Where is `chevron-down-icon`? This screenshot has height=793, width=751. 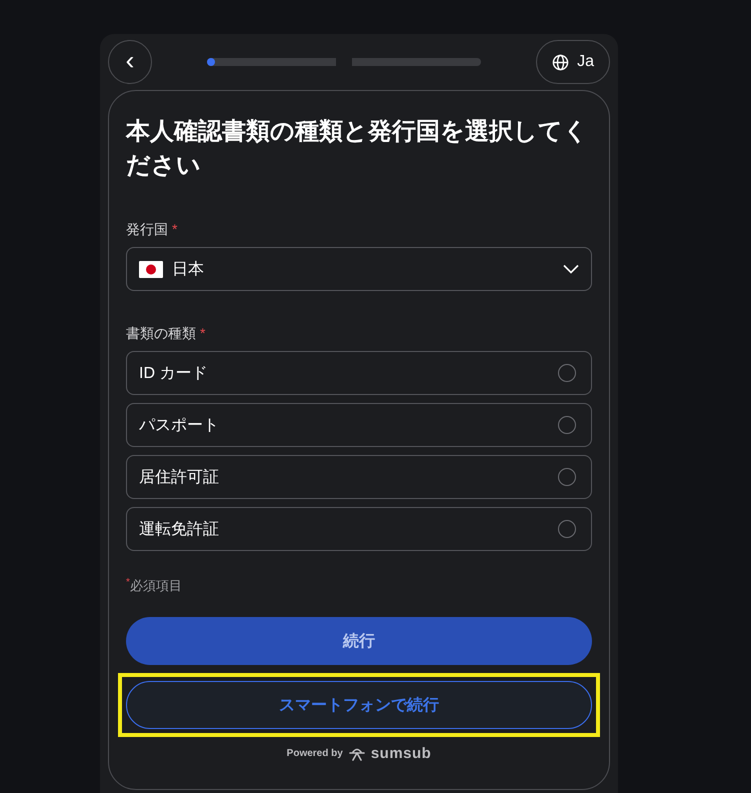 chevron-down-icon is located at coordinates (571, 269).